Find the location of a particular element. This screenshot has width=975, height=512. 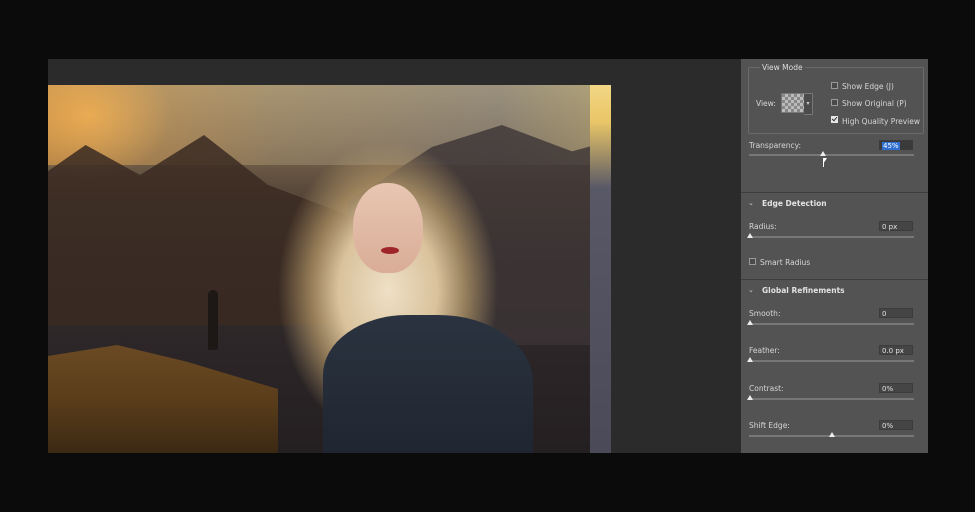

shift-edge-slider-thumb is located at coordinates (832, 434).